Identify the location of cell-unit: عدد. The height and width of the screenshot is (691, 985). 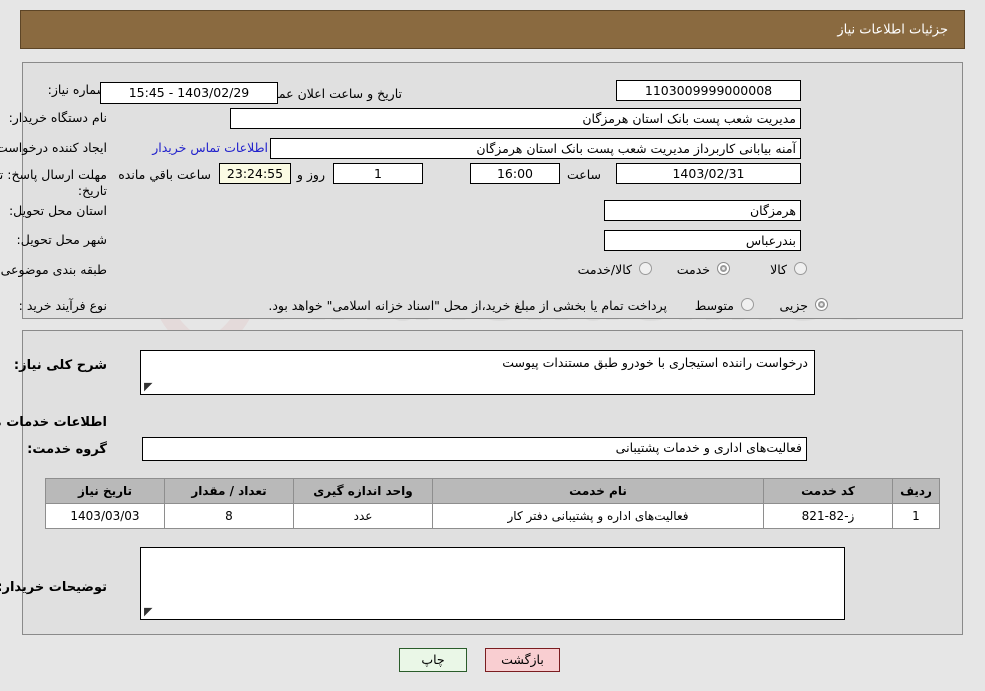
(363, 516).